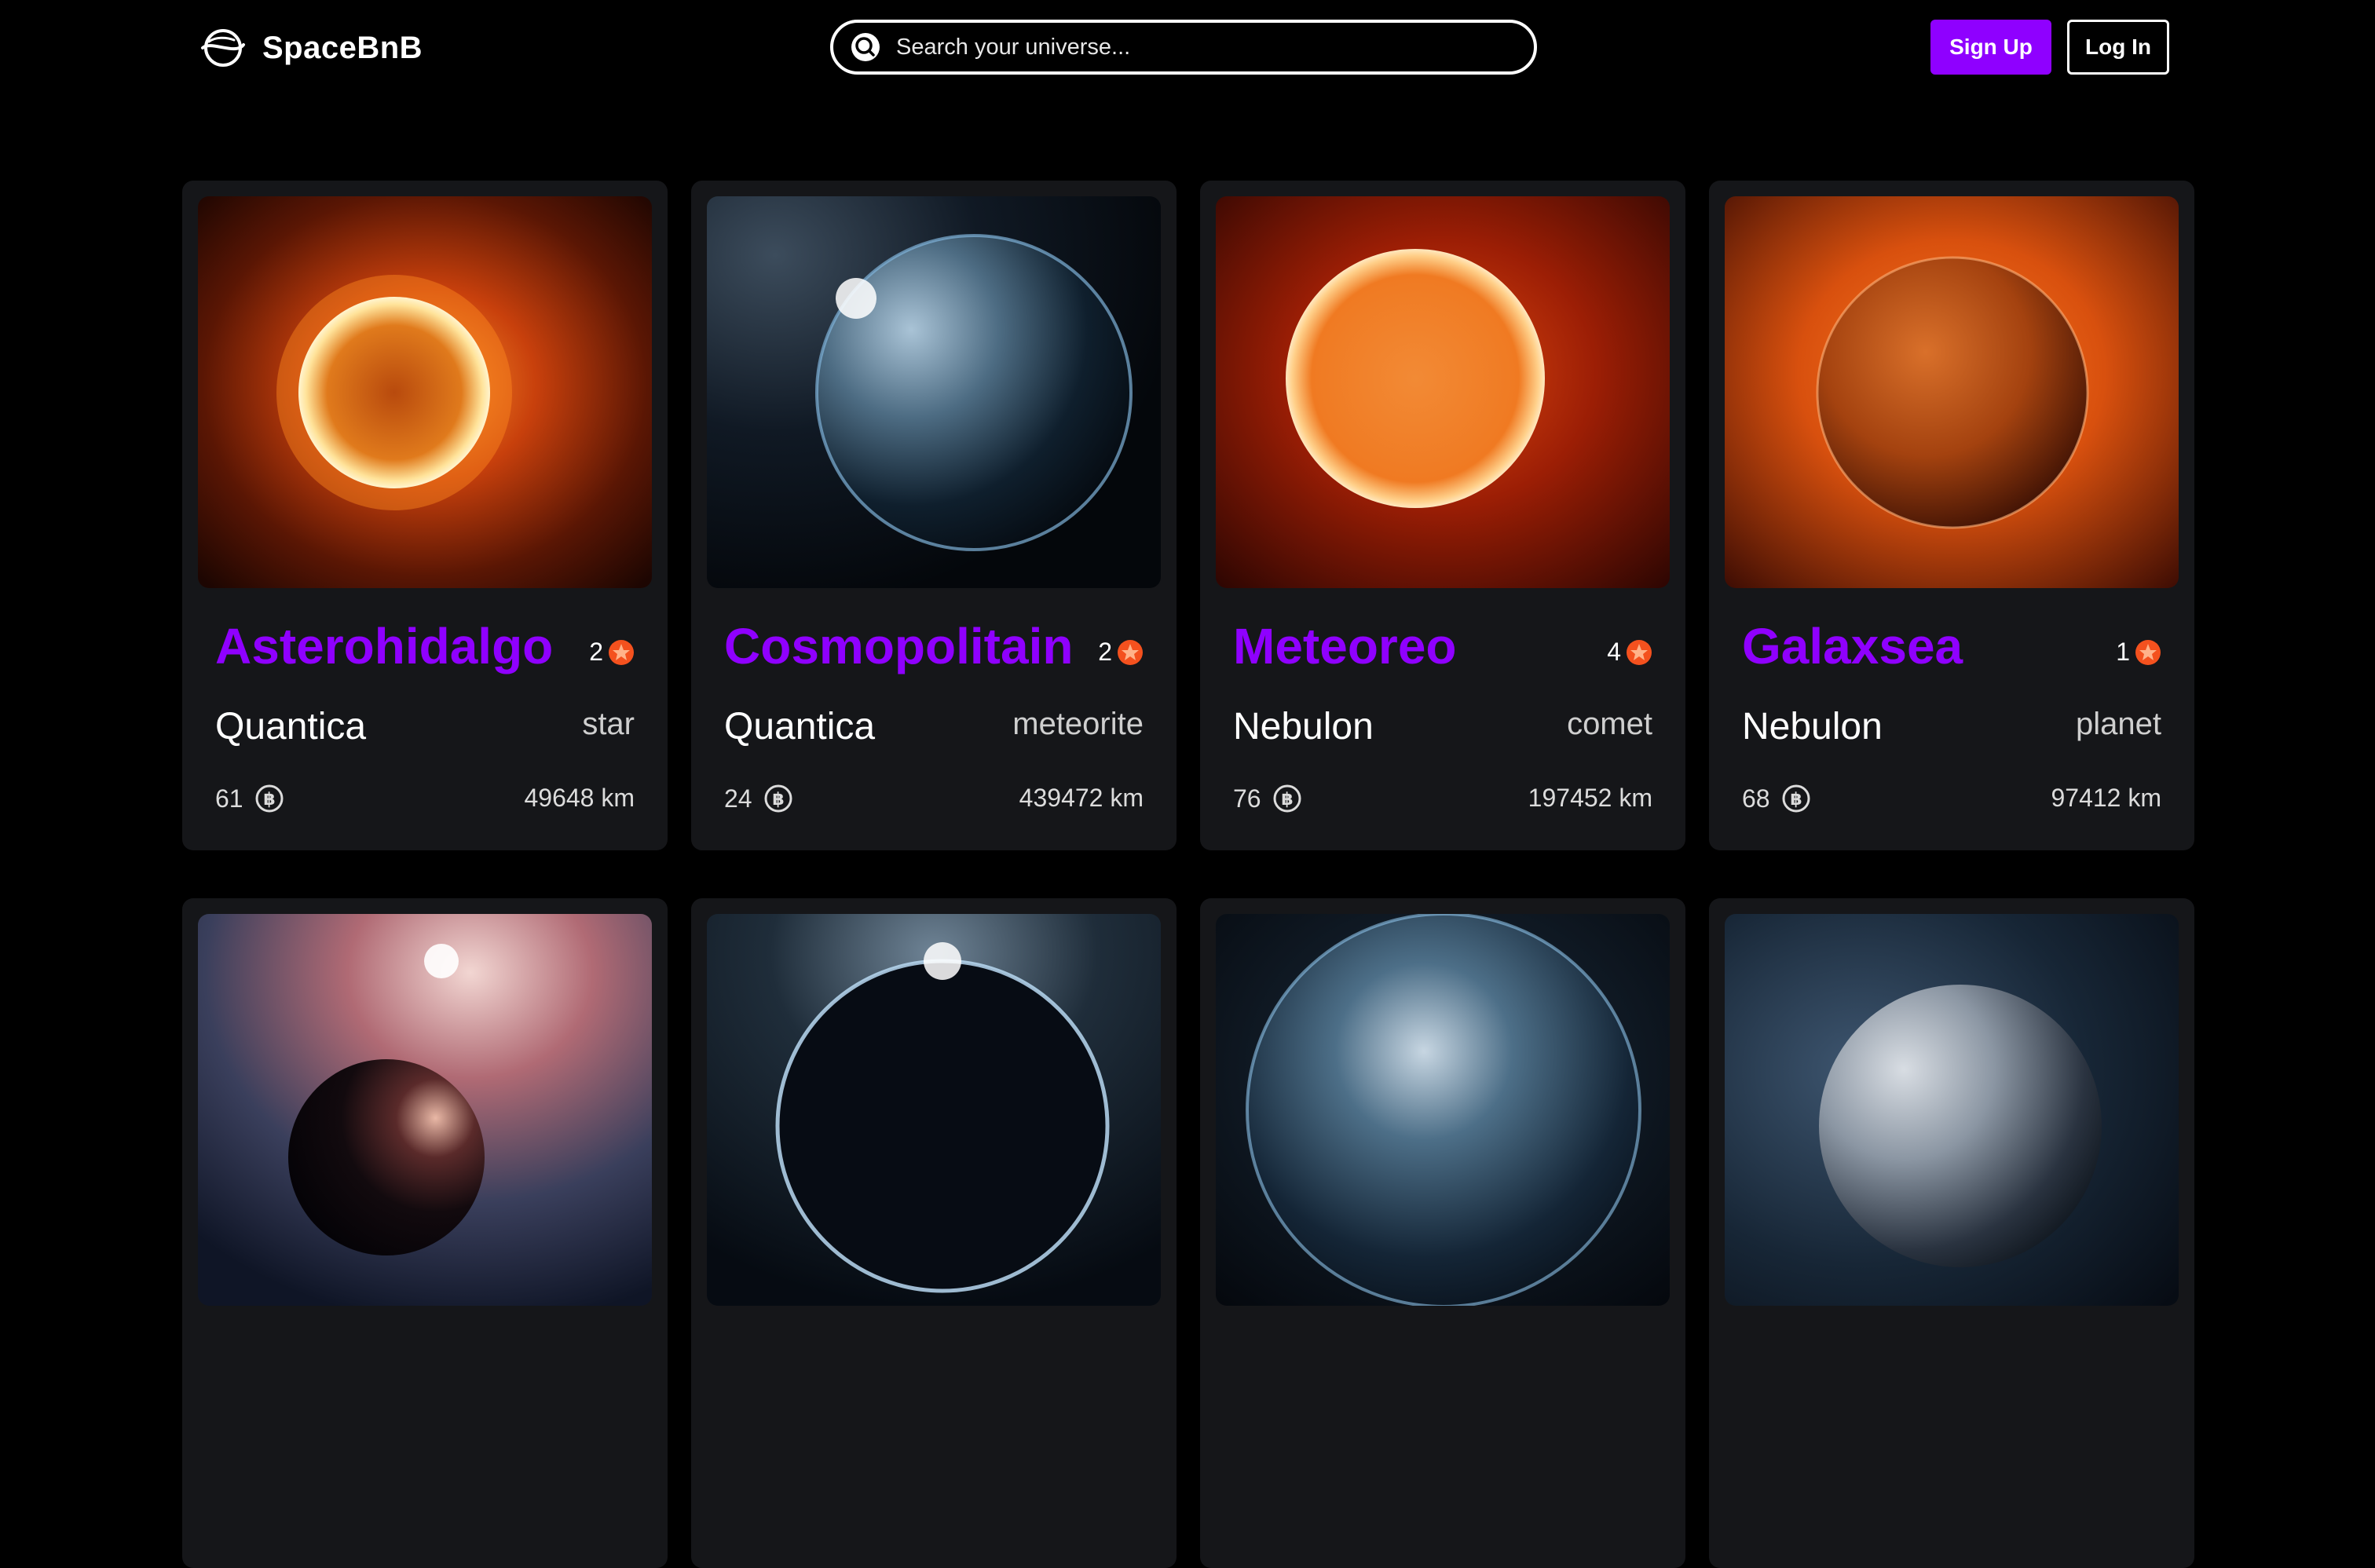 Image resolution: width=2375 pixels, height=1568 pixels. Describe the element at coordinates (223, 48) in the screenshot. I see `planet-logo-icon` at that location.